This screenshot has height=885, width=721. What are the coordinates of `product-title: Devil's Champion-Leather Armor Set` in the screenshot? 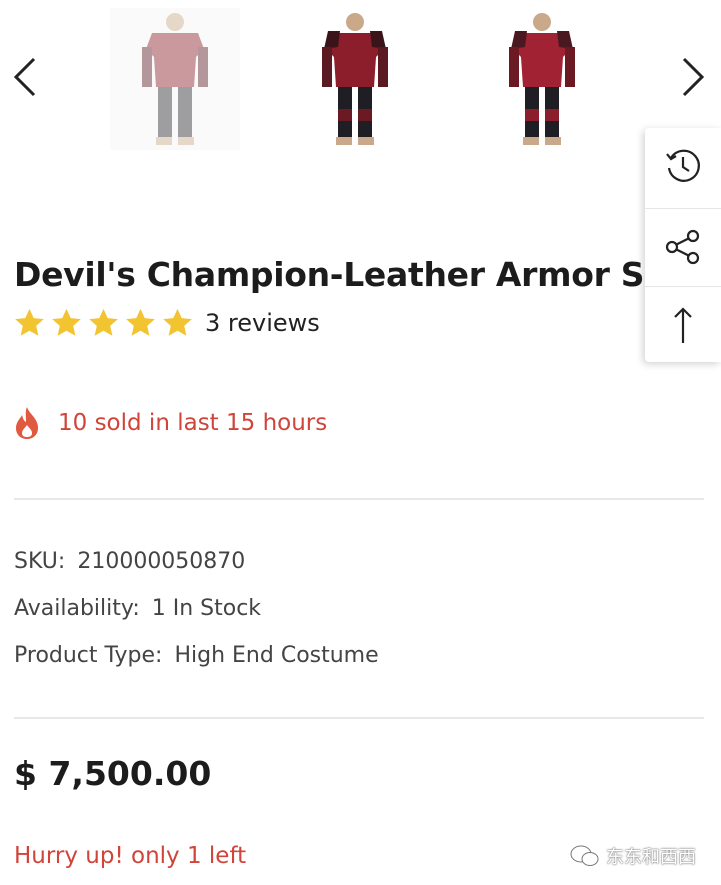 It's located at (329, 274).